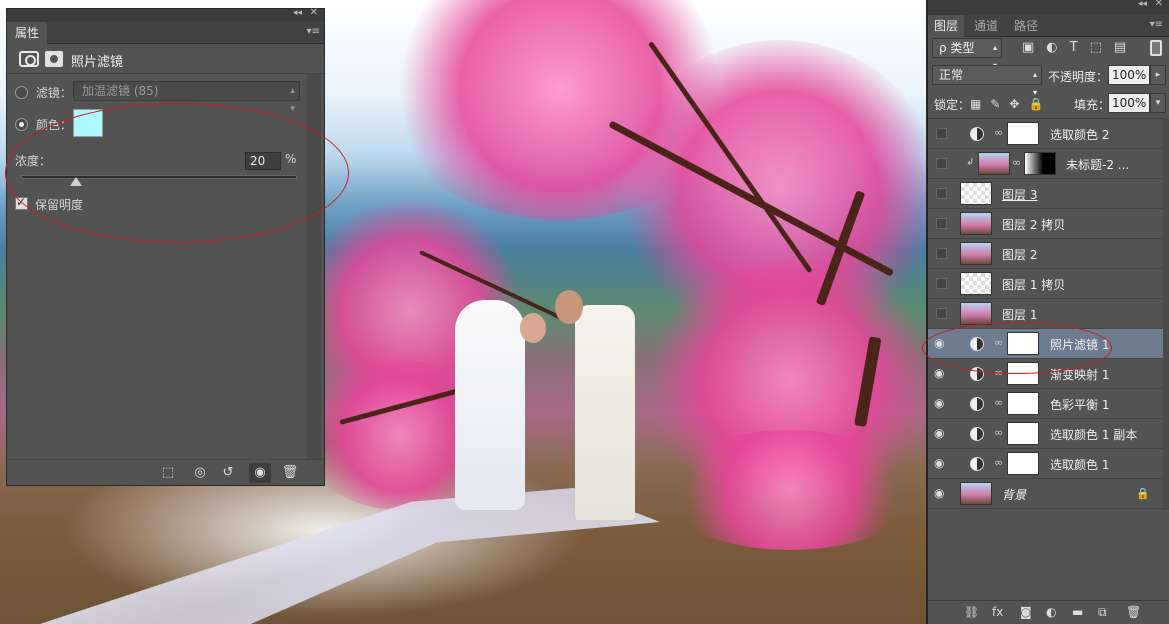 This screenshot has width=1169, height=624. What do you see at coordinates (43, 92) in the screenshot?
I see `filter-radio-row: 滤镜：` at bounding box center [43, 92].